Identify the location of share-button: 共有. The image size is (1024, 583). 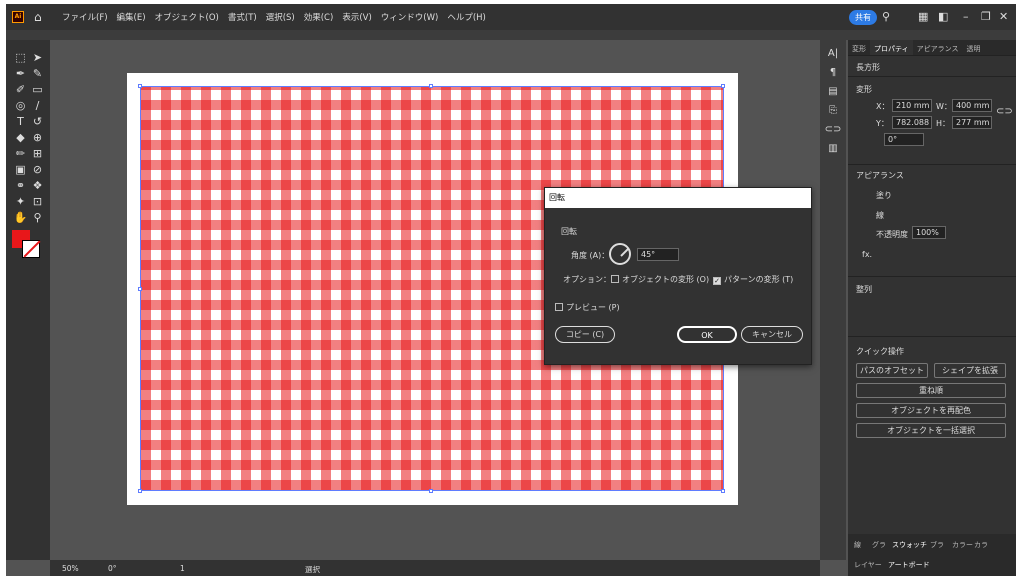
(863, 17).